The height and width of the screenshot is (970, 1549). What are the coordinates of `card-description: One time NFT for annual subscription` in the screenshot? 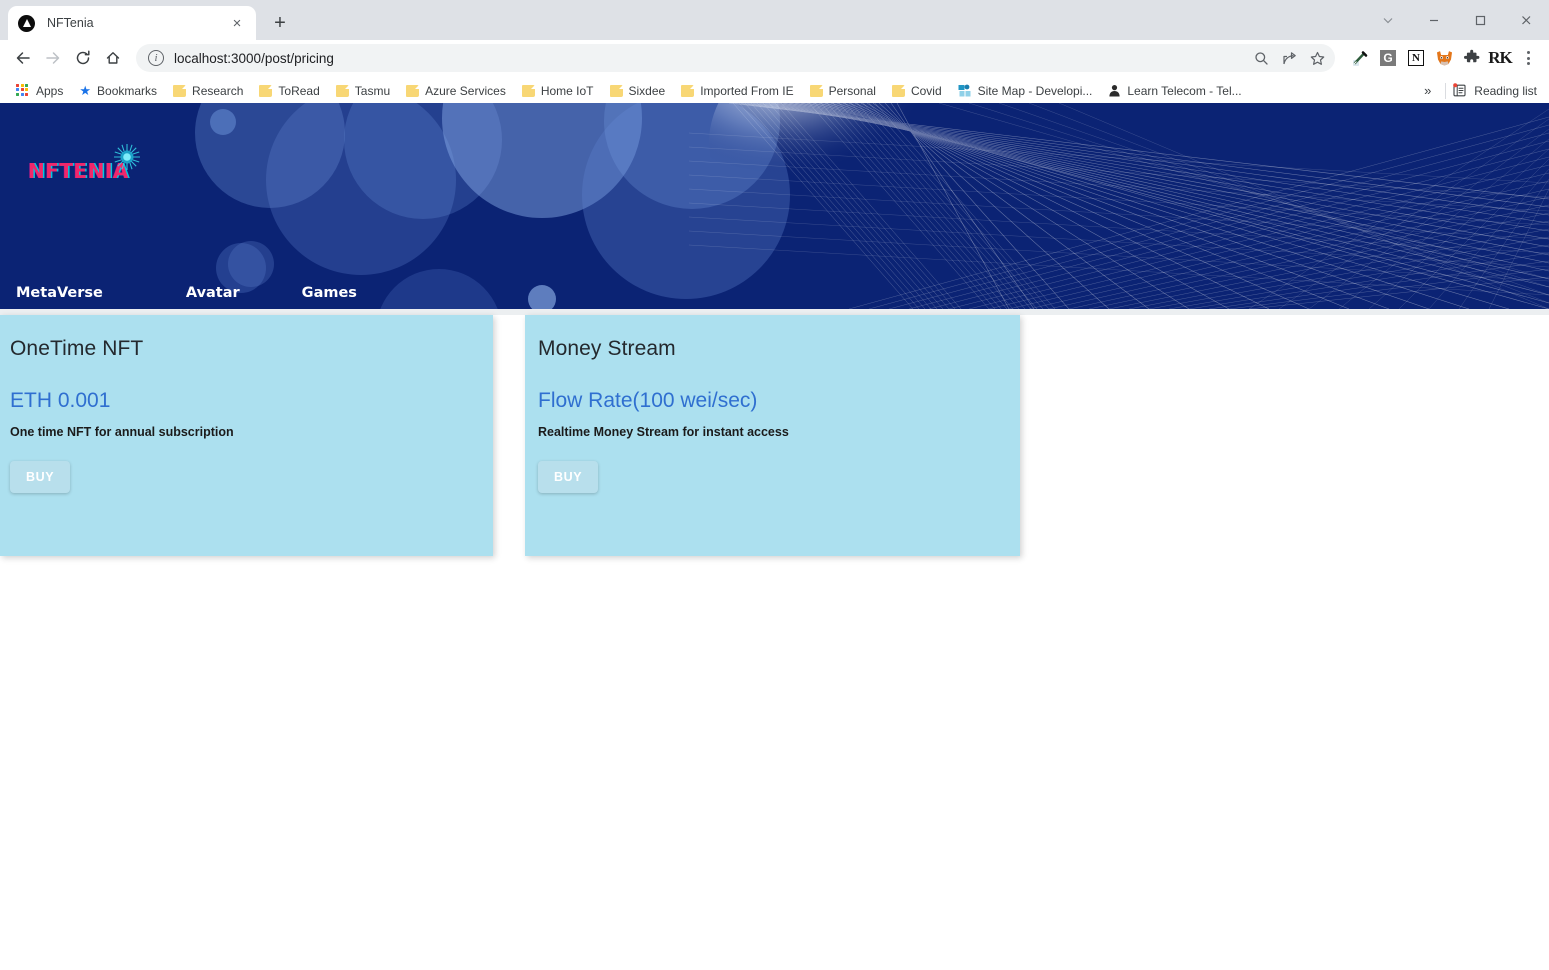 It's located at (122, 432).